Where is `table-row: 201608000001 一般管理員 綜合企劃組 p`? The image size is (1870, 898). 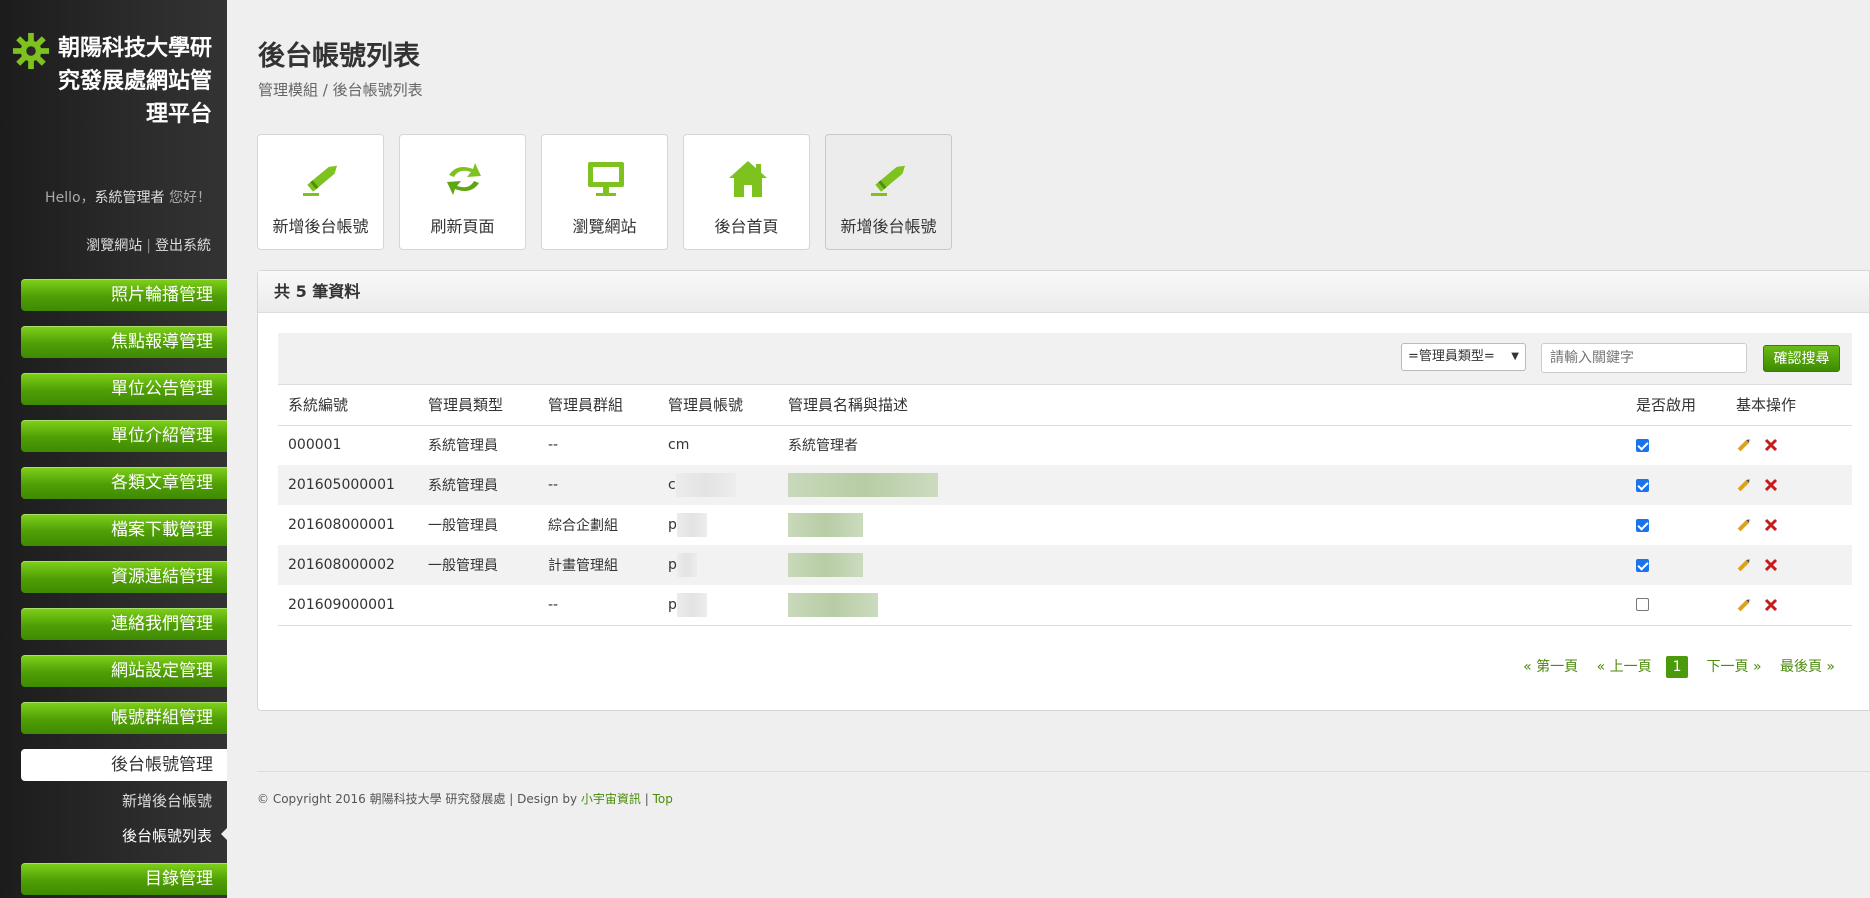 table-row: 201608000001 一般管理員 綜合企劃組 p is located at coordinates (1065, 525).